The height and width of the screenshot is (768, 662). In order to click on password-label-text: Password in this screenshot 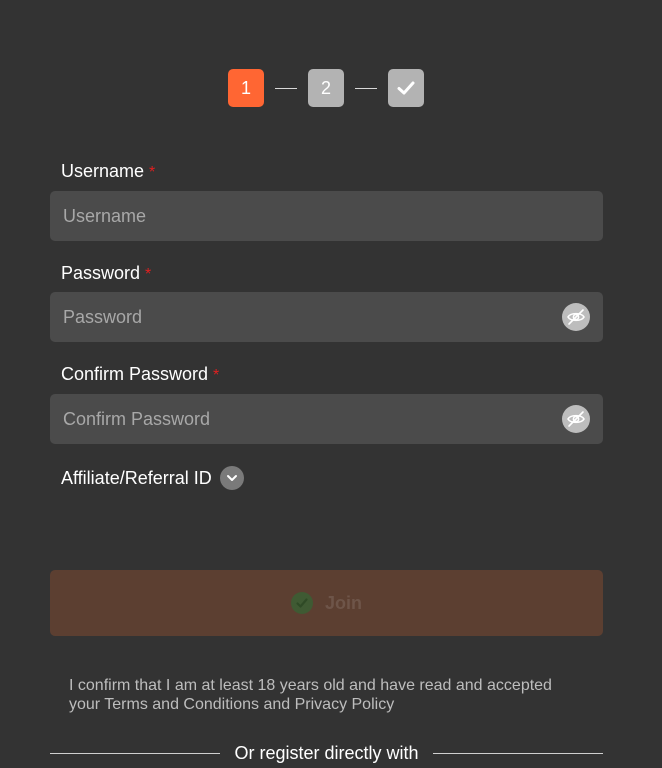, I will do `click(101, 273)`.